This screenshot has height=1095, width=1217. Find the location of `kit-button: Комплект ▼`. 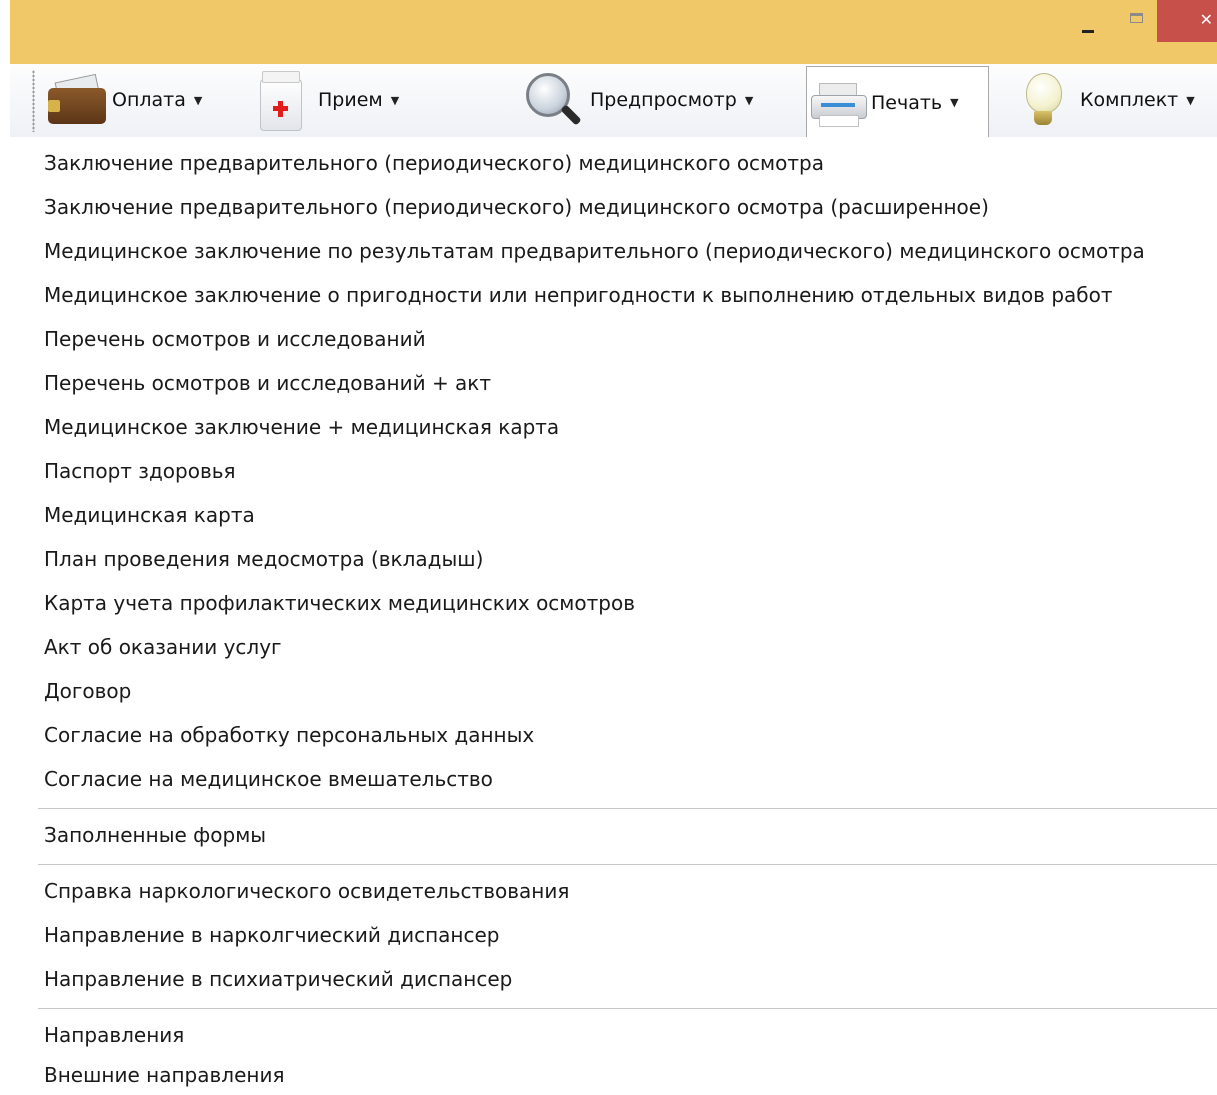

kit-button: Комплект ▼ is located at coordinates (1105, 100).